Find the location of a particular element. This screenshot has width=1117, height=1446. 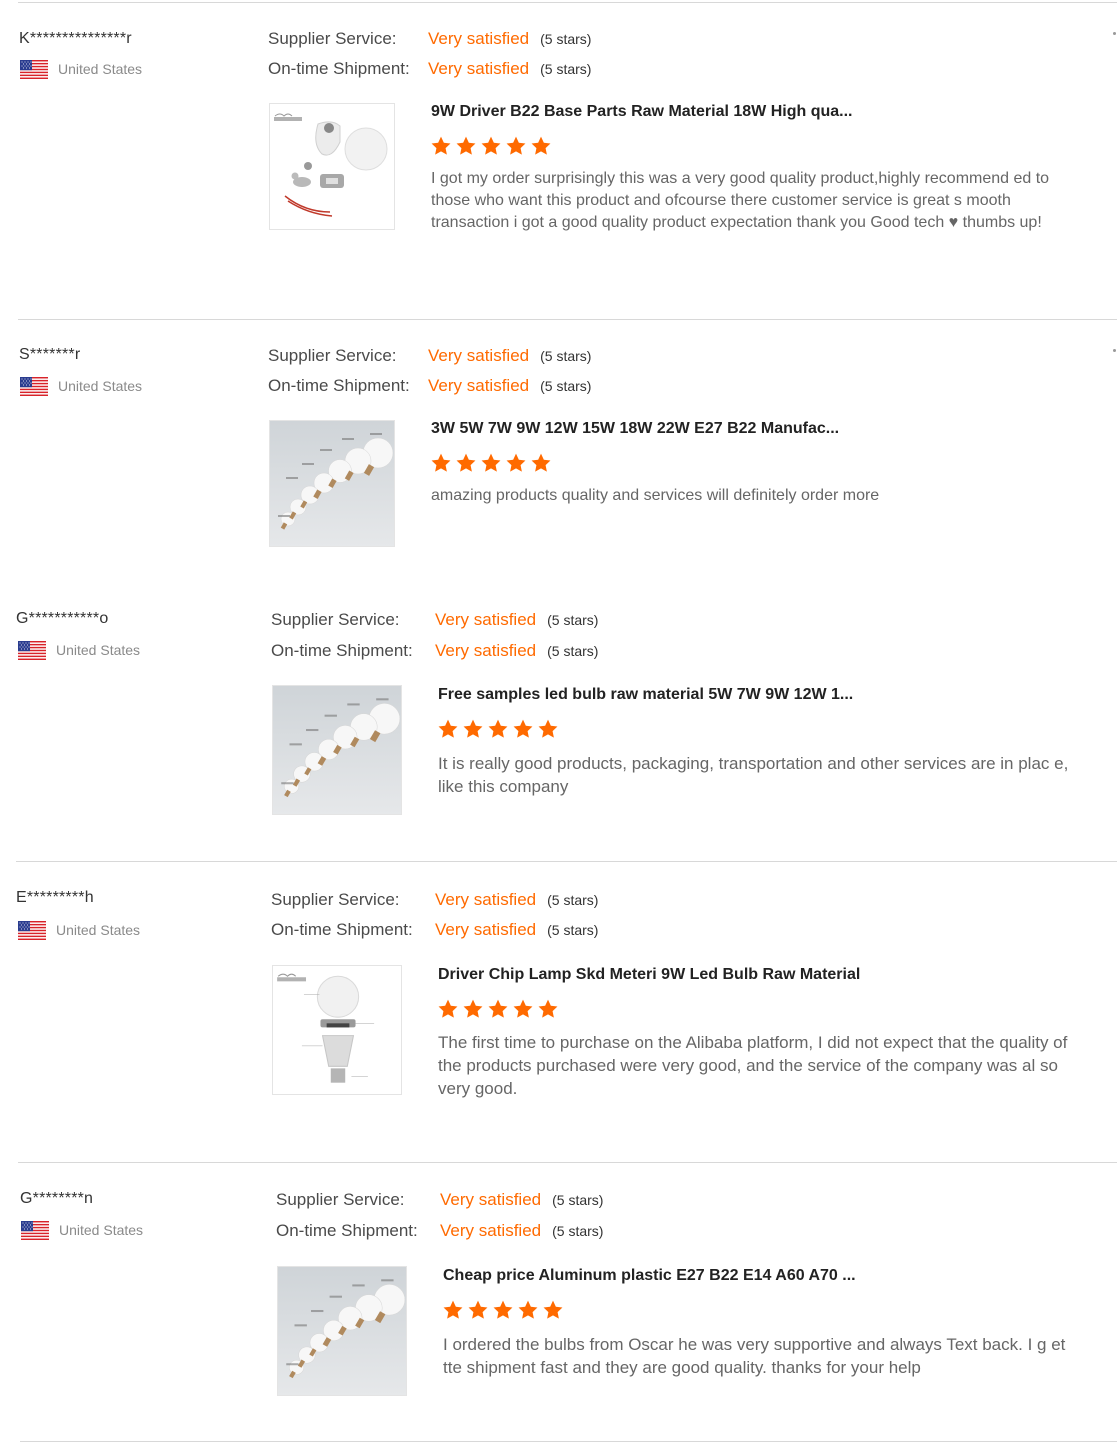

bulb-exploded-image is located at coordinates (337, 1030).